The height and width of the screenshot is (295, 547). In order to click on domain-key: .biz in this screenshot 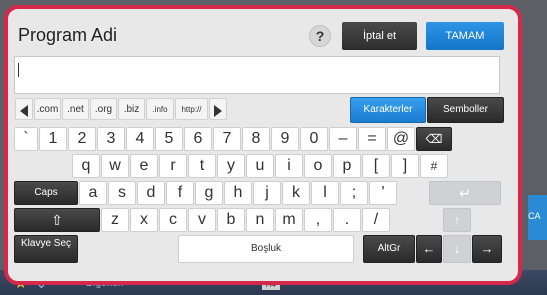, I will do `click(131, 109)`.